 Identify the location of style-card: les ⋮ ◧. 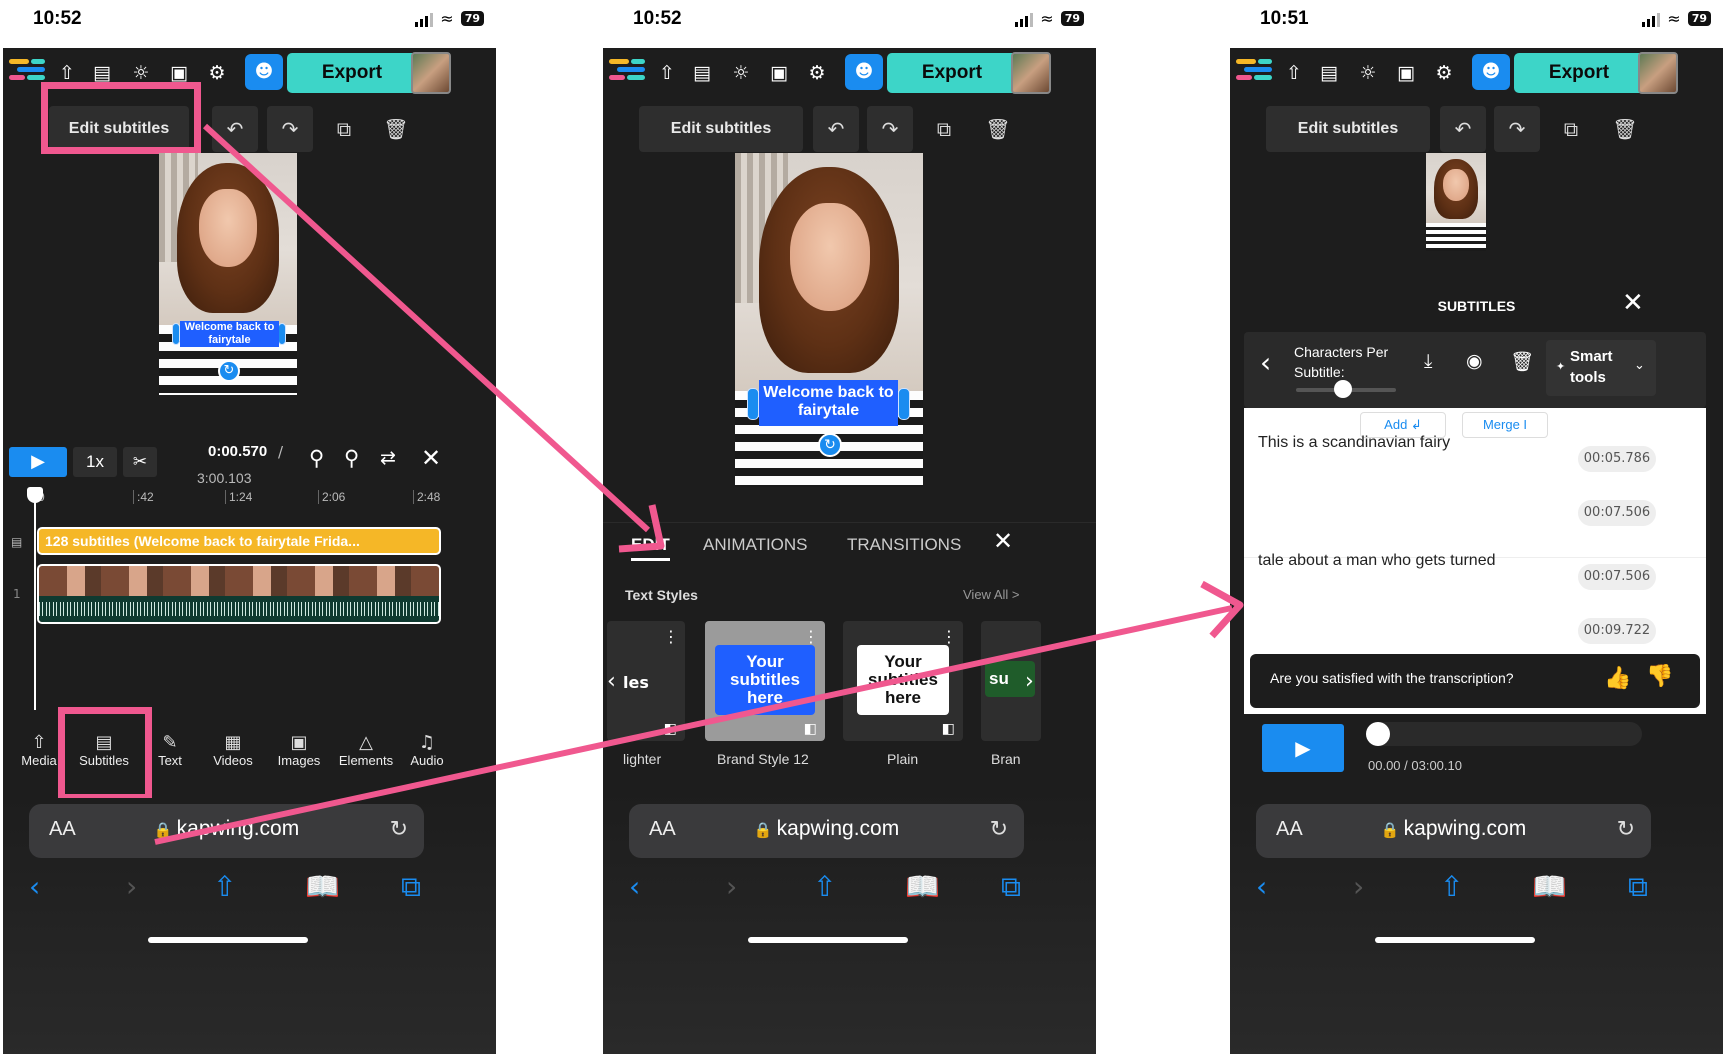
(646, 681).